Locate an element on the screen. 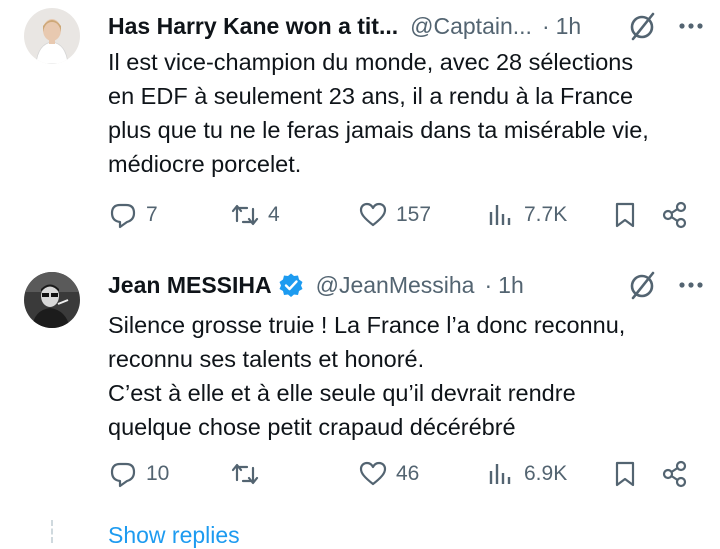 The width and height of the screenshot is (720, 549). like-button: 157 is located at coordinates (394, 215).